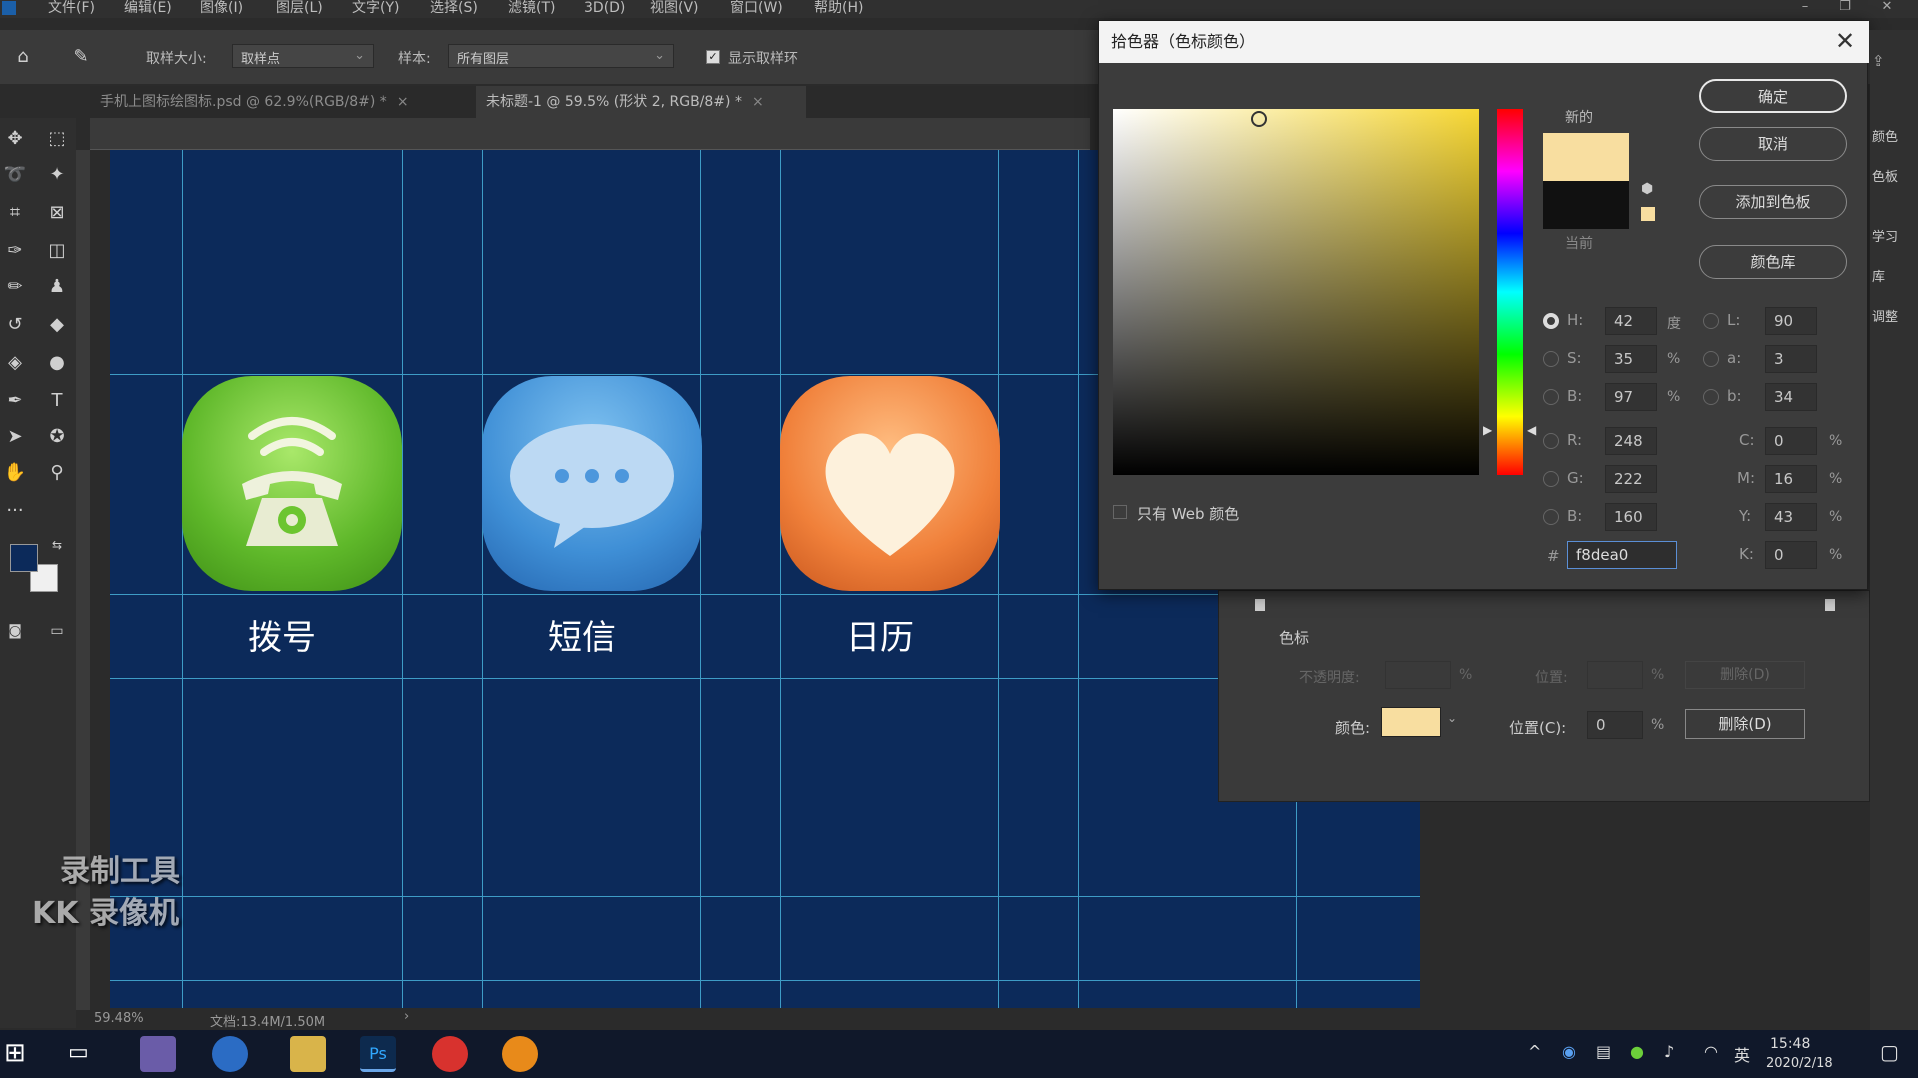  I want to click on hand-tool-icon: ✋, so click(15, 473).